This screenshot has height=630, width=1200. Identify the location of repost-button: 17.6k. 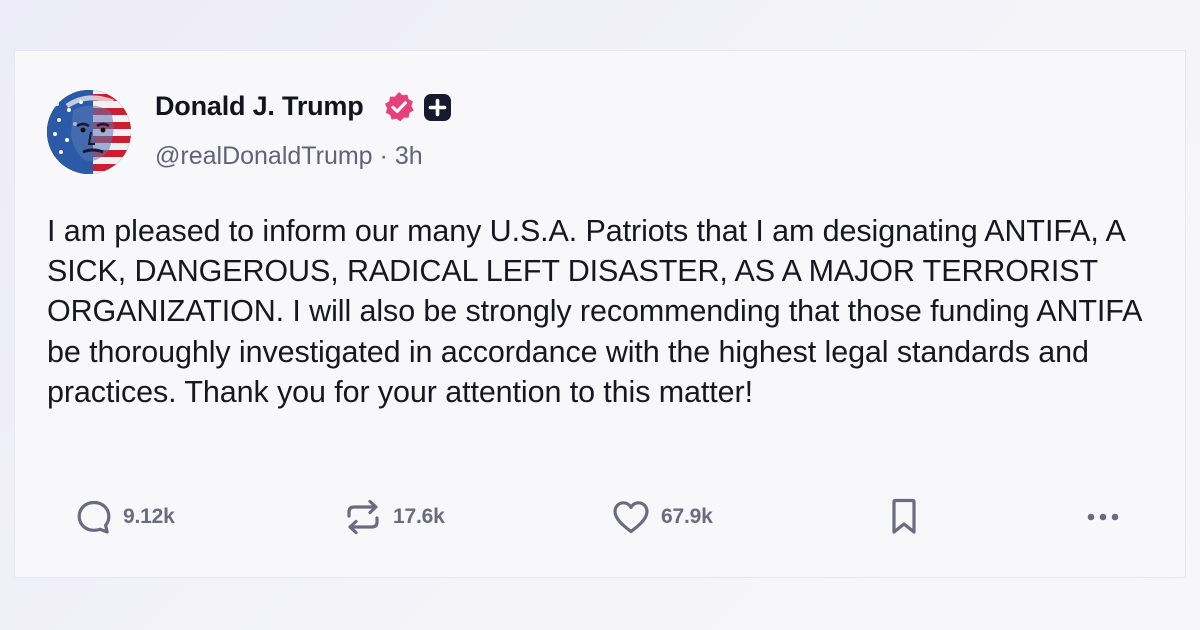
(394, 517).